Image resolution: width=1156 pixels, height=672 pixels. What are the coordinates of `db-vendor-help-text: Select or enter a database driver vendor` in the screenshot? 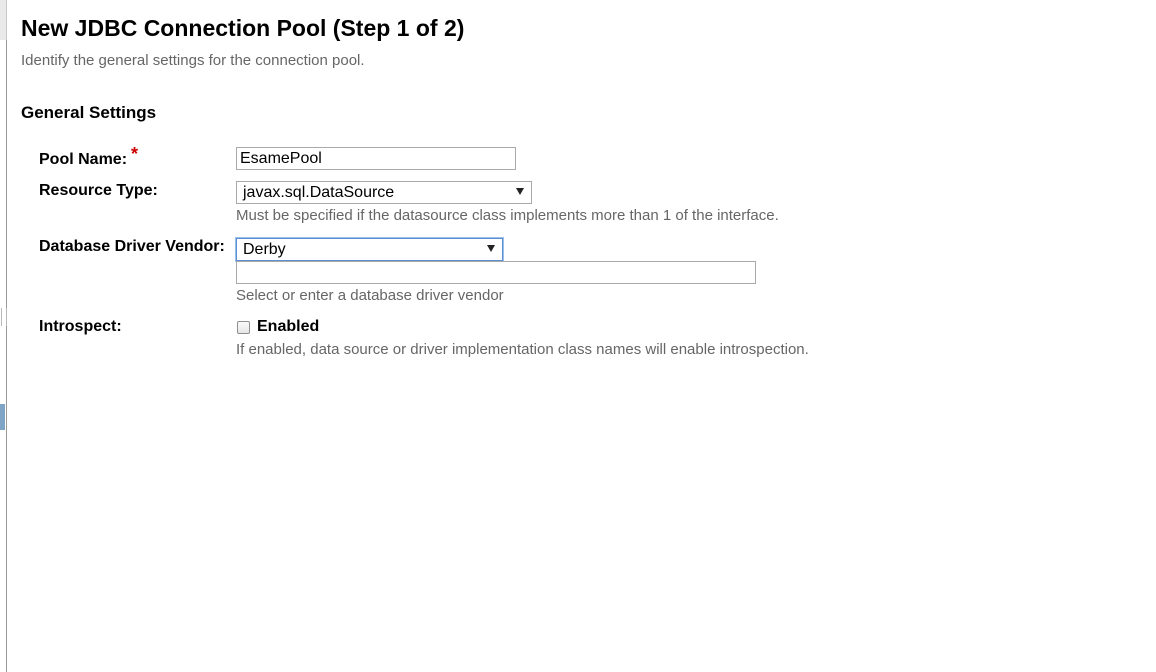 It's located at (370, 295).